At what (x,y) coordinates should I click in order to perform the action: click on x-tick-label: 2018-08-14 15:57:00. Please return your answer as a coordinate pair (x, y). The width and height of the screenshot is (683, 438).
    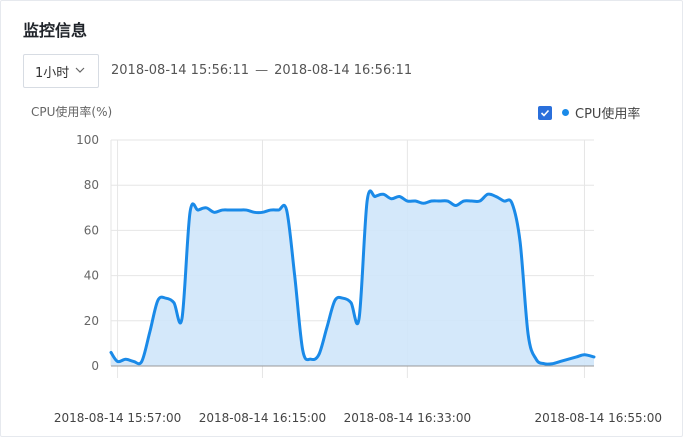
    Looking at the image, I should click on (117, 418).